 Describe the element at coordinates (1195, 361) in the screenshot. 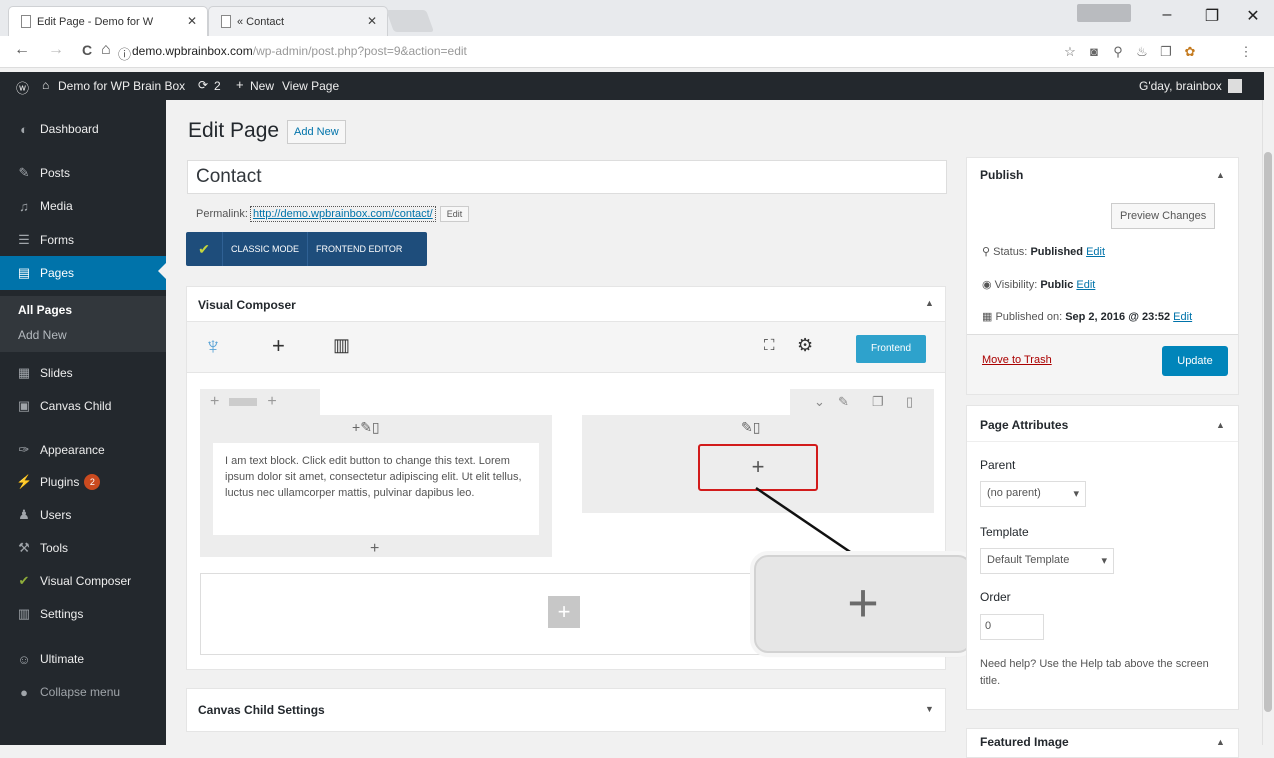

I see `update-button: Update` at that location.